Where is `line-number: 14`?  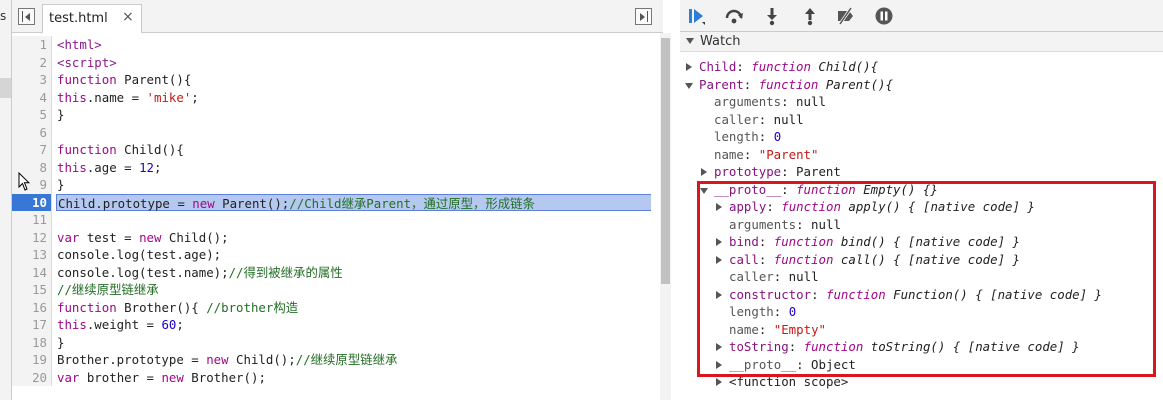 line-number: 14 is located at coordinates (32, 272).